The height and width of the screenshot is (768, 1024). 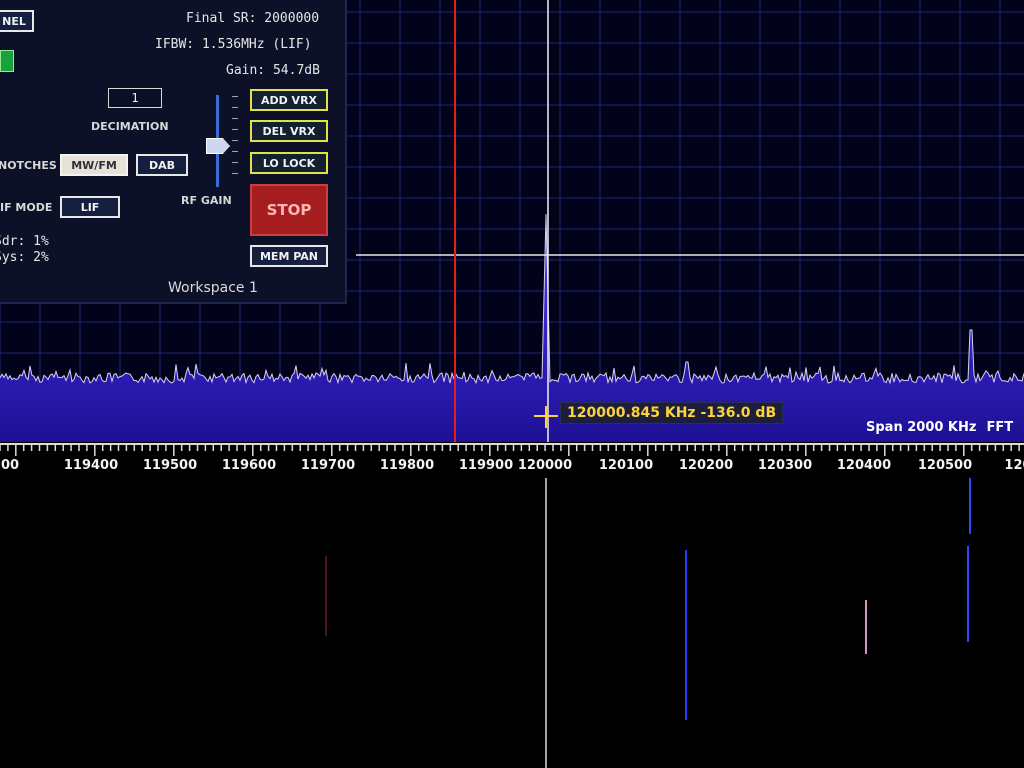 I want to click on sdr-cpu-readout: Sdr: 1%, so click(x=24, y=241).